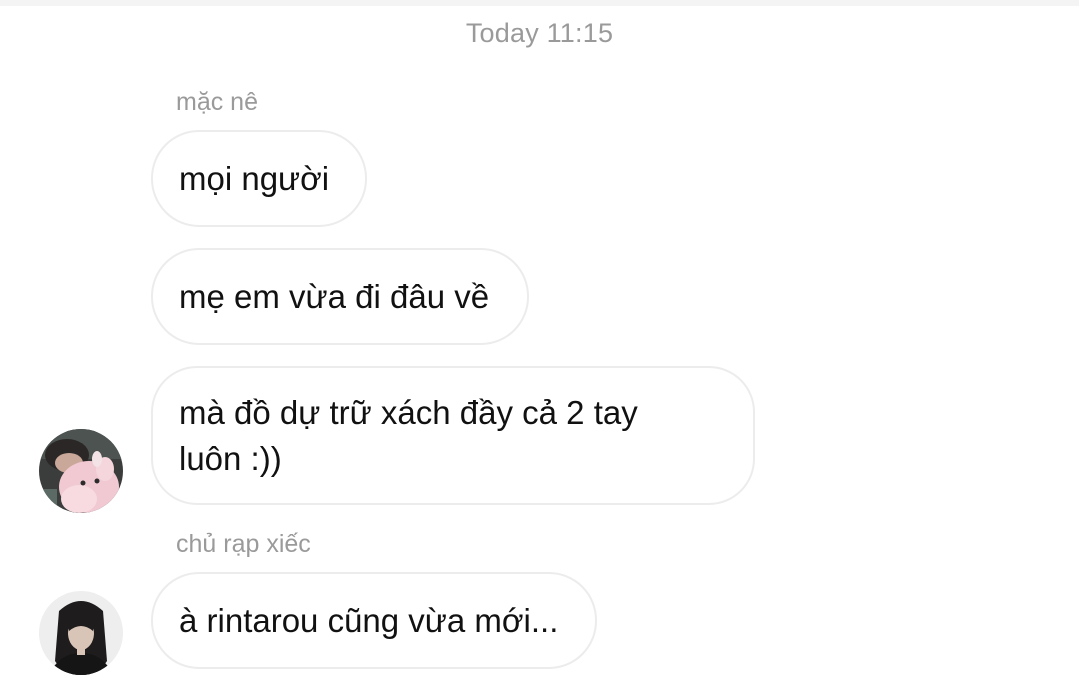  Describe the element at coordinates (539, 33) in the screenshot. I see `chat-timestamp: Today 11:15` at that location.